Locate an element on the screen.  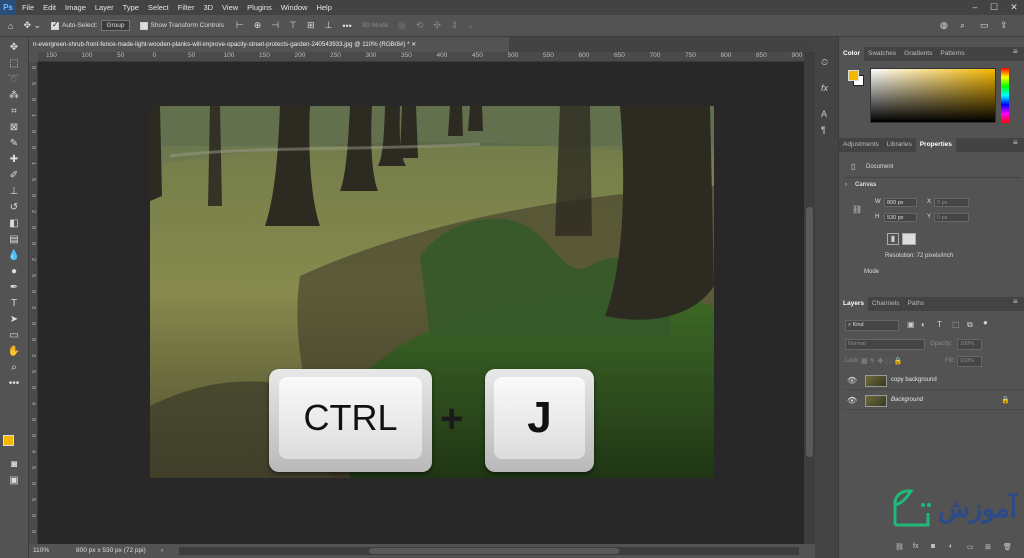
link-dimensions-icon: ⛓ is located at coordinates (857, 209).